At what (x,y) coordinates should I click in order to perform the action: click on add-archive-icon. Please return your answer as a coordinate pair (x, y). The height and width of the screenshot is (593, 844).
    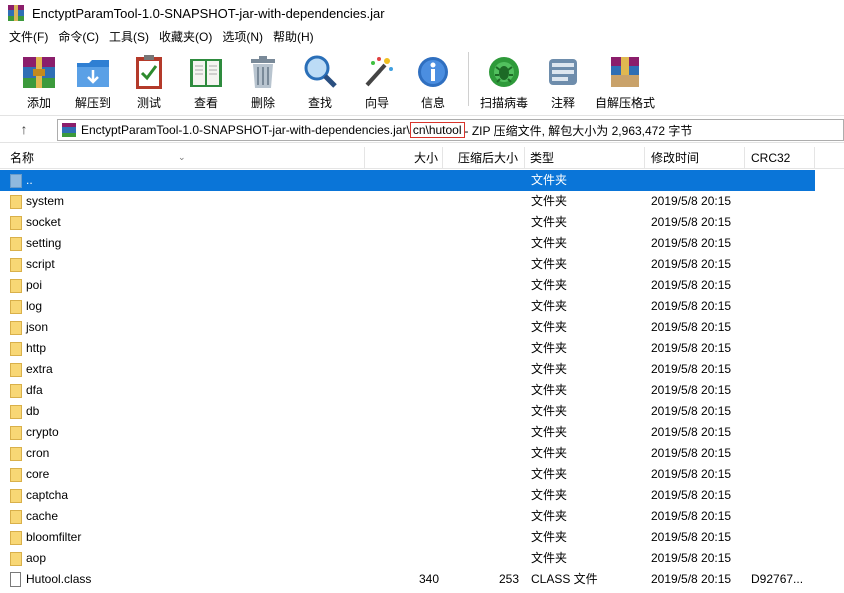
    Looking at the image, I should click on (39, 72).